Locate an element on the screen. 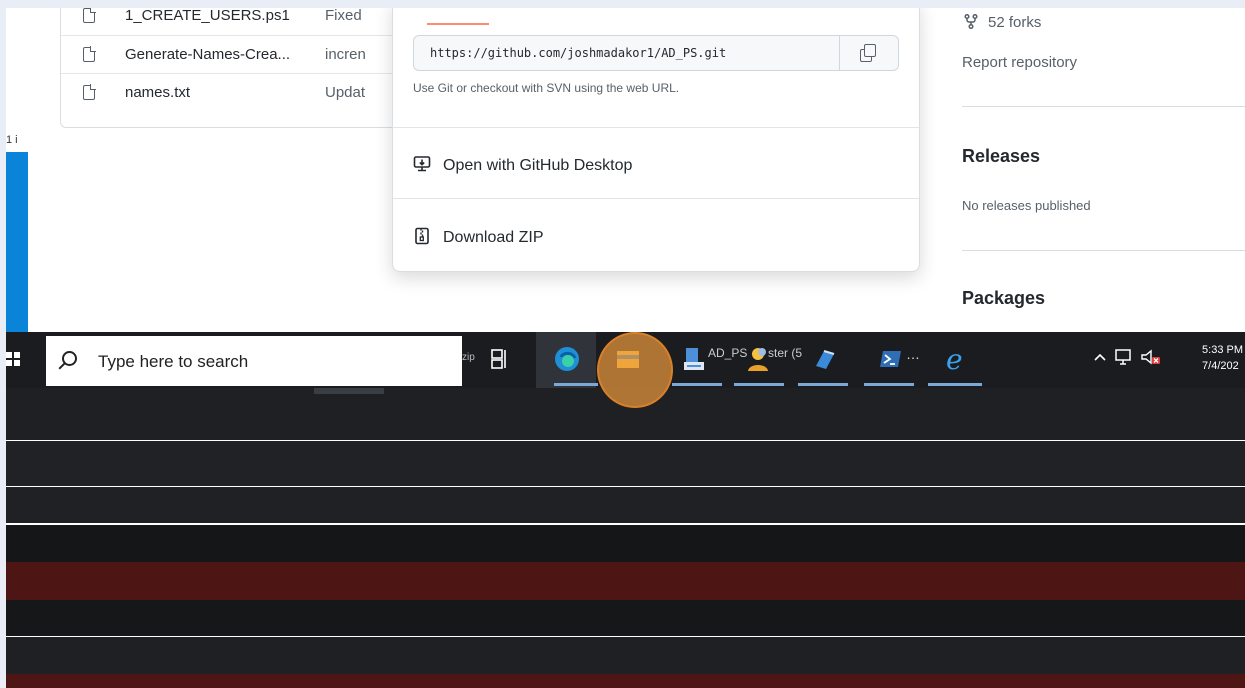 Image resolution: width=1245 pixels, height=688 pixels. server-manager-icon is located at coordinates (694, 359).